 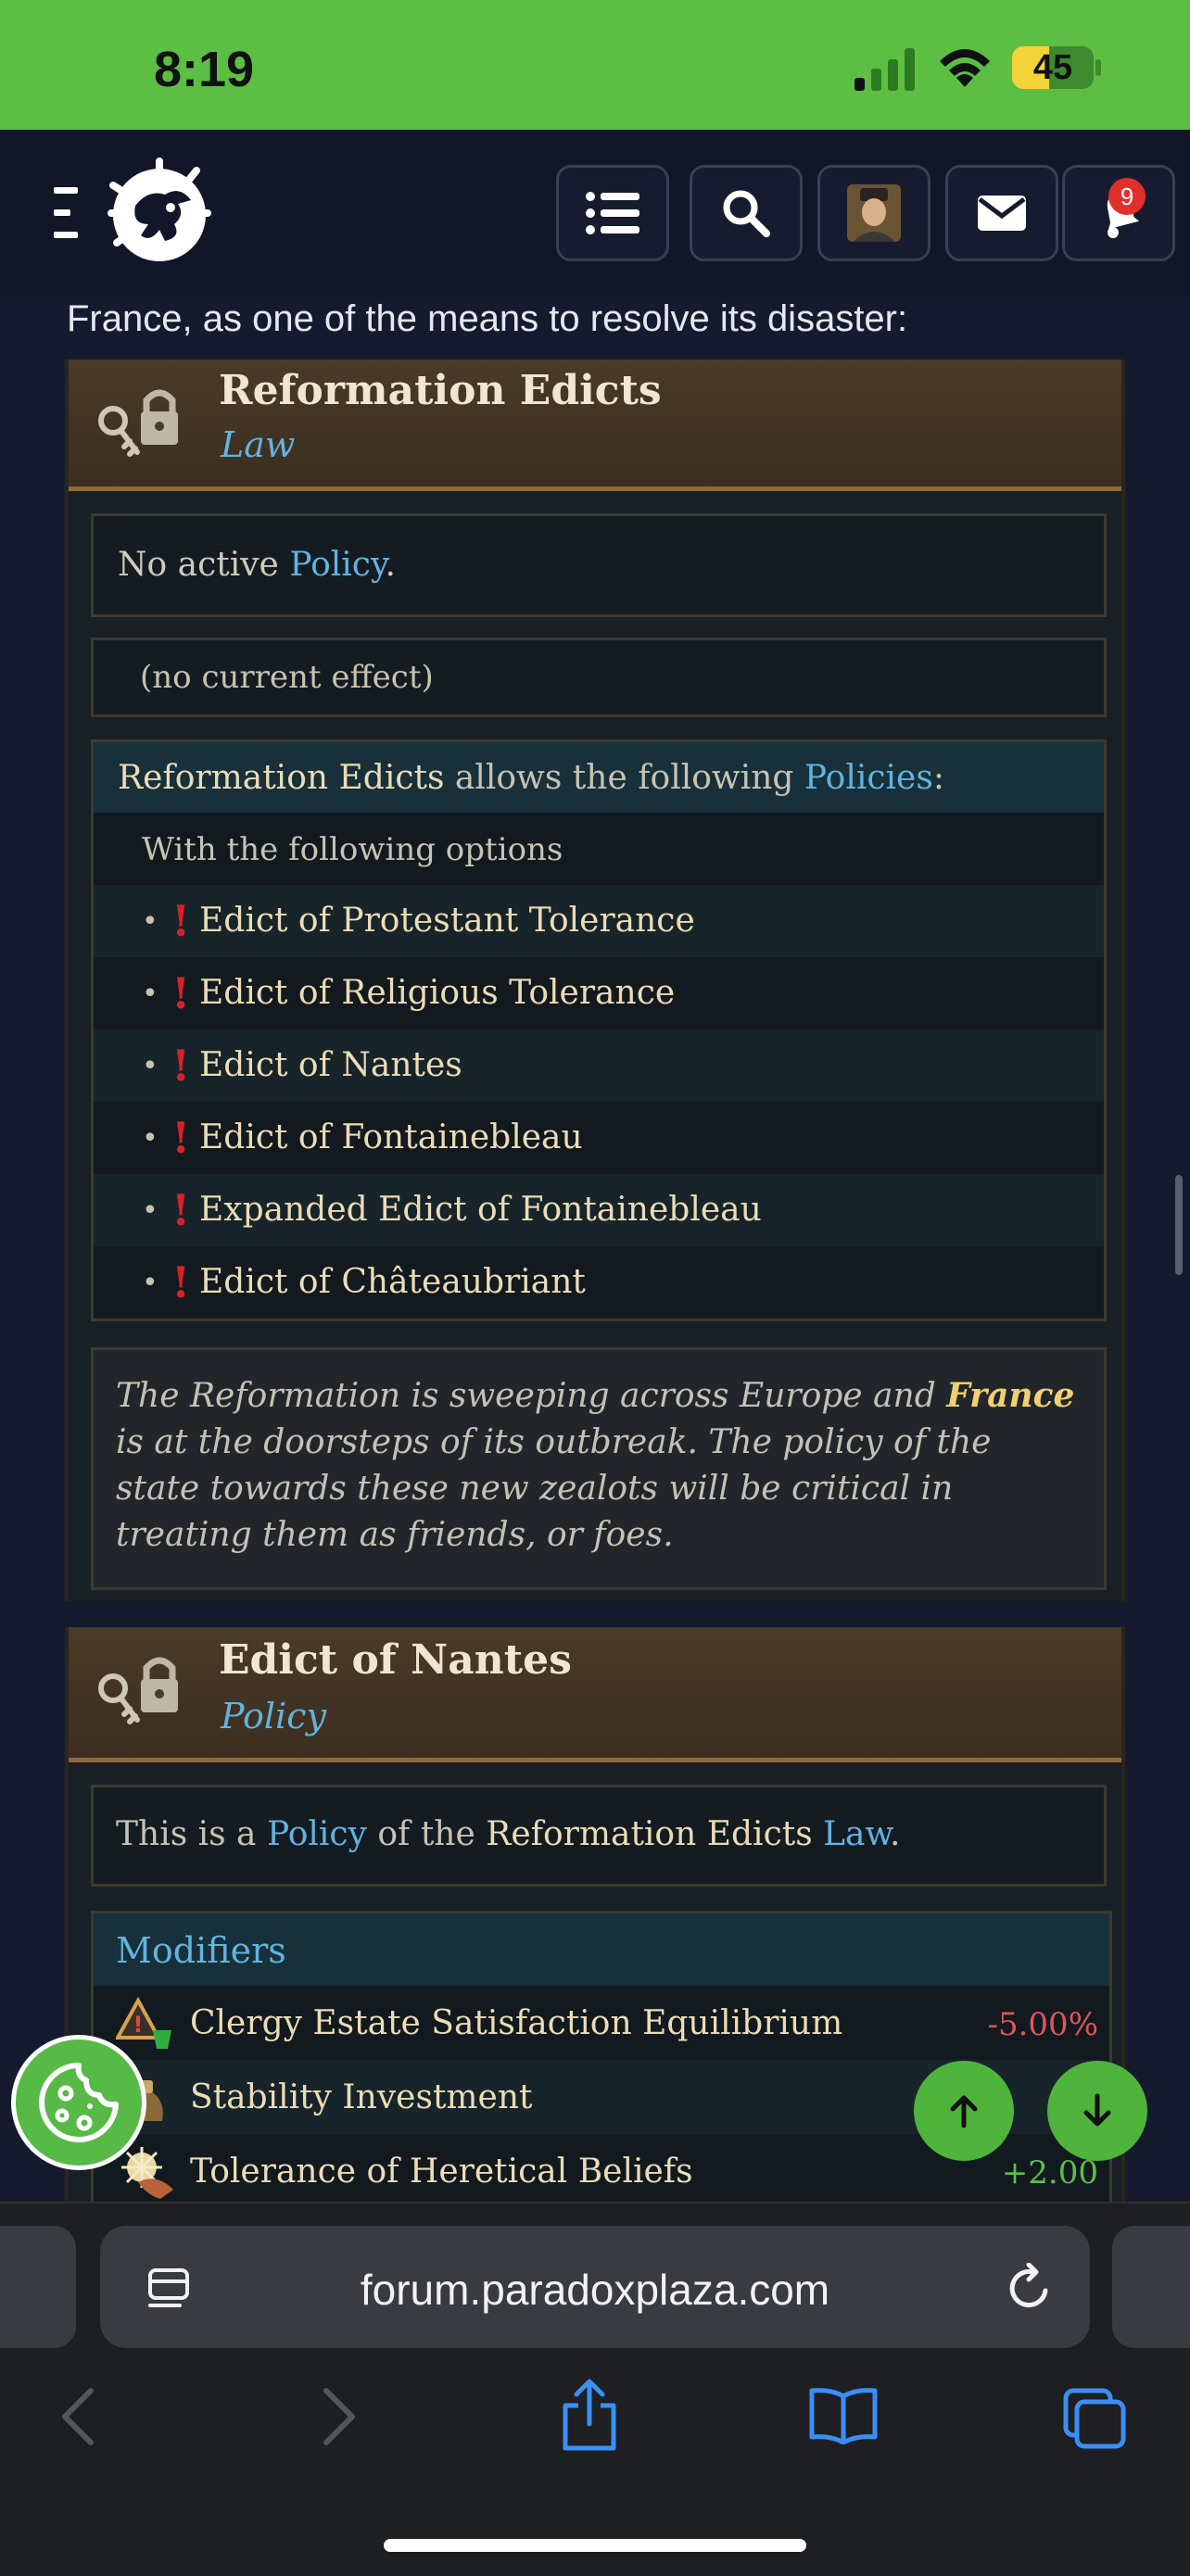 I want to click on arrow-down-icon, so click(x=1097, y=2110).